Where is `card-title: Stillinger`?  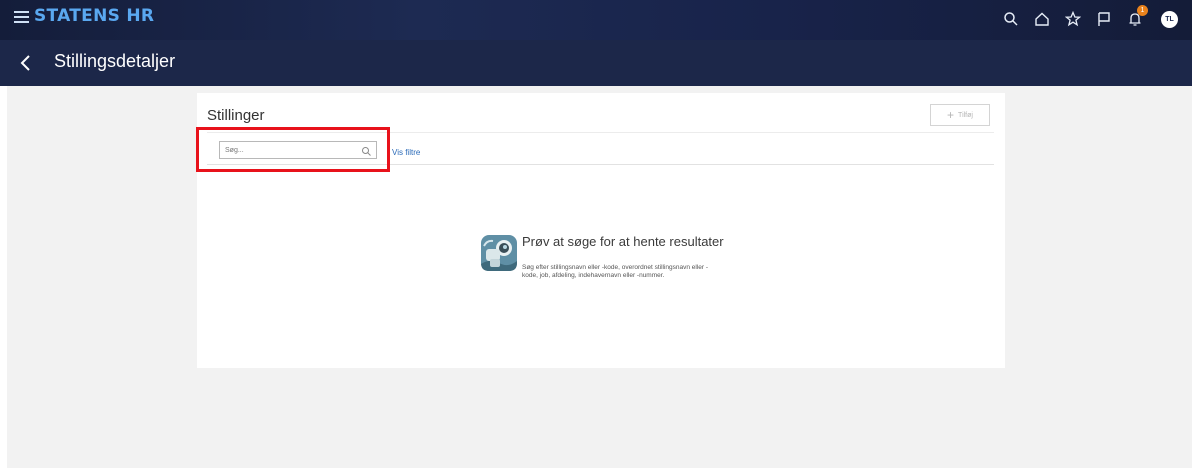
card-title: Stillinger is located at coordinates (236, 115).